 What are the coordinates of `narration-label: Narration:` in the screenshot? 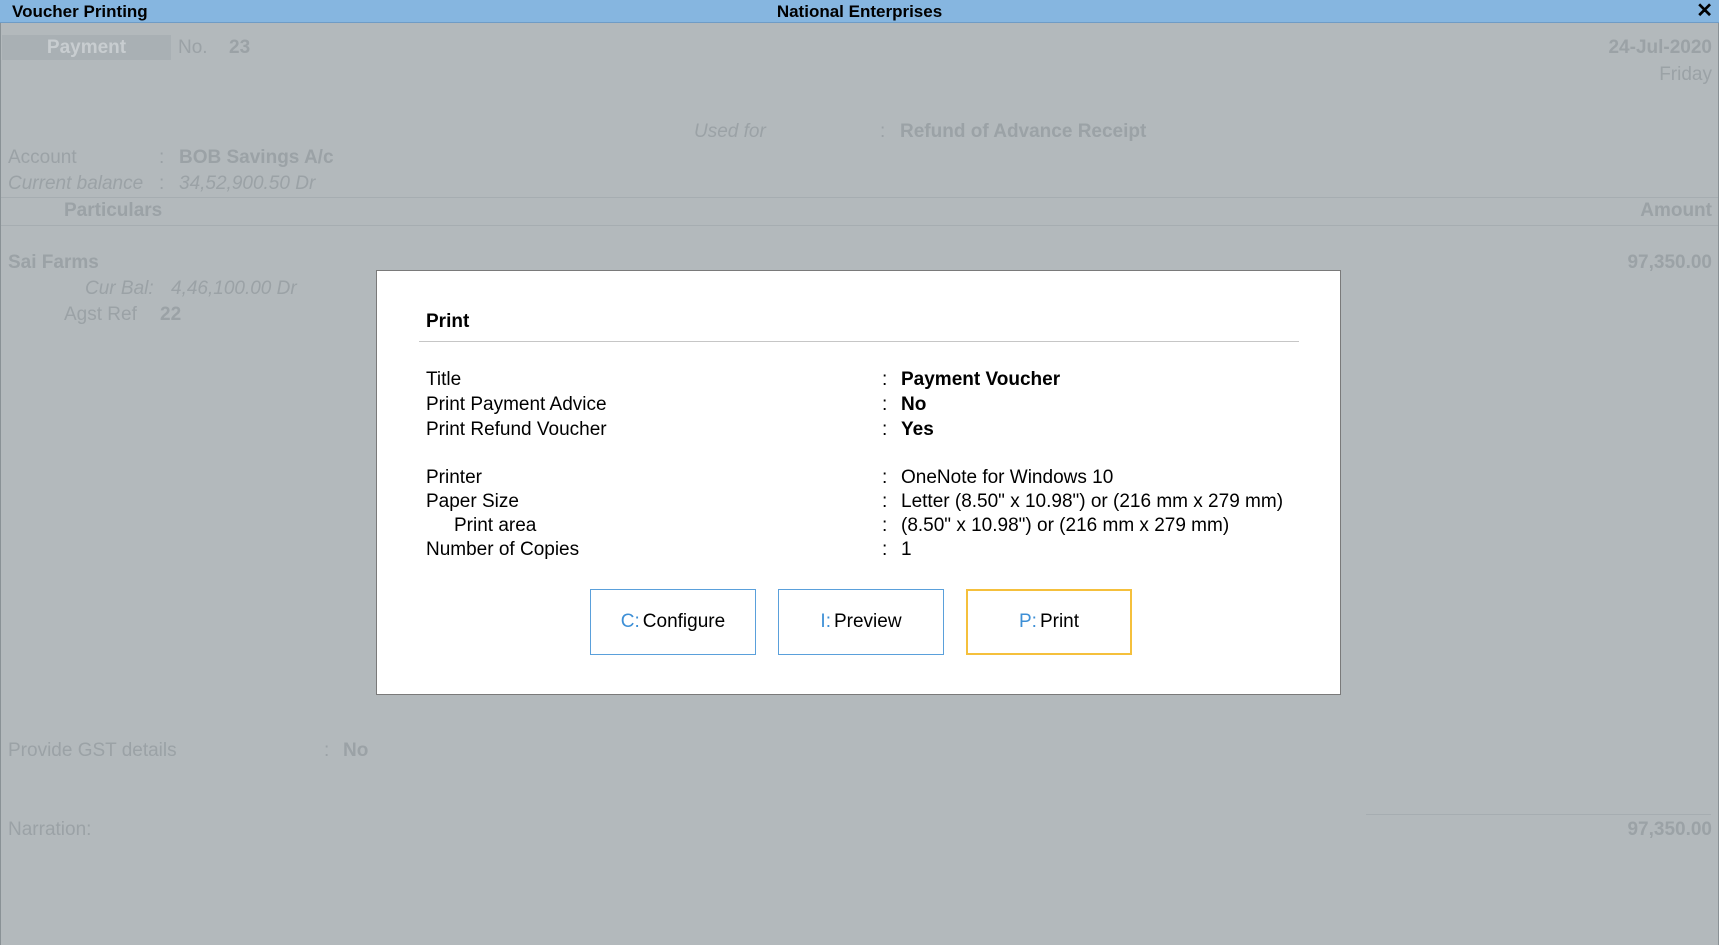 It's located at (50, 829).